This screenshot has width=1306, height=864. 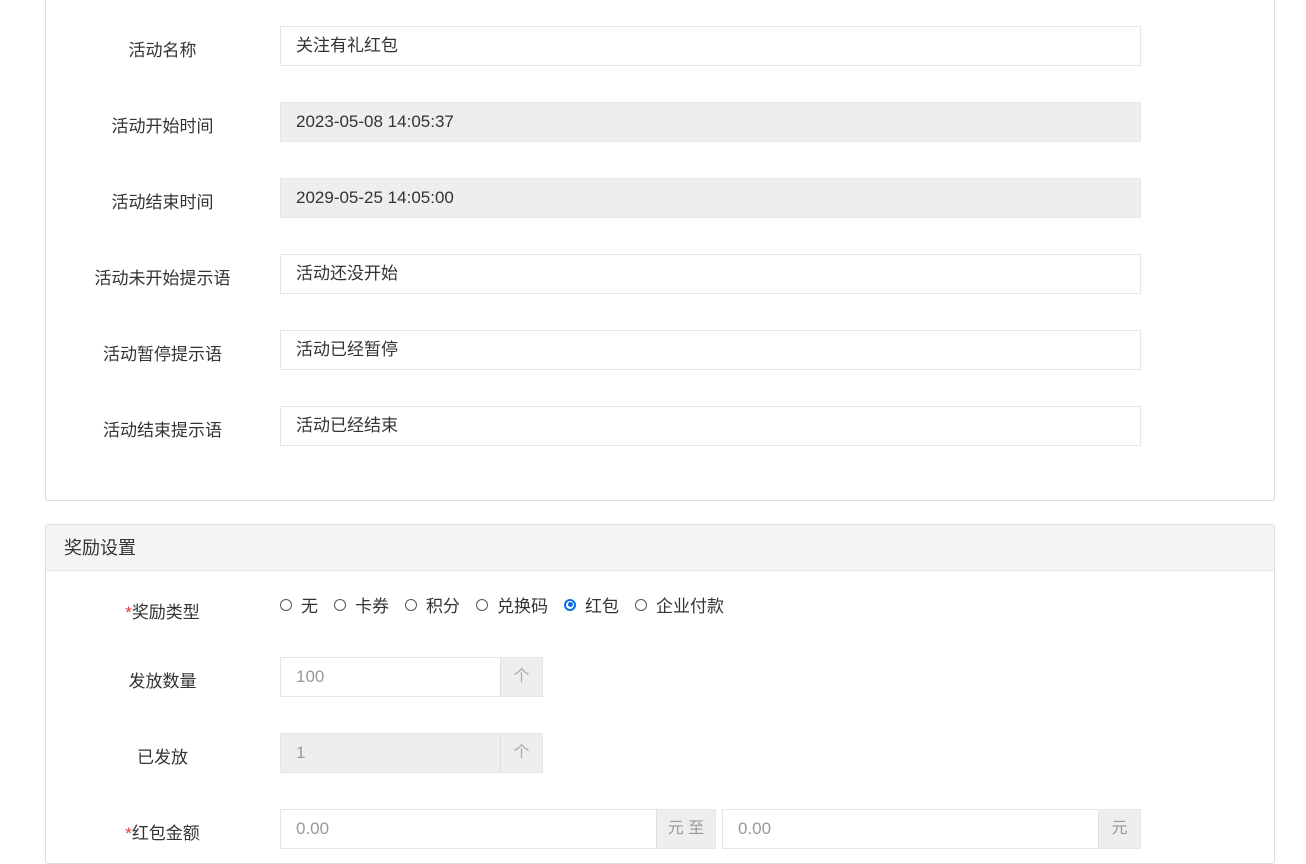 I want to click on radio-enterprise-payment-label: 企业付款, so click(x=690, y=606).